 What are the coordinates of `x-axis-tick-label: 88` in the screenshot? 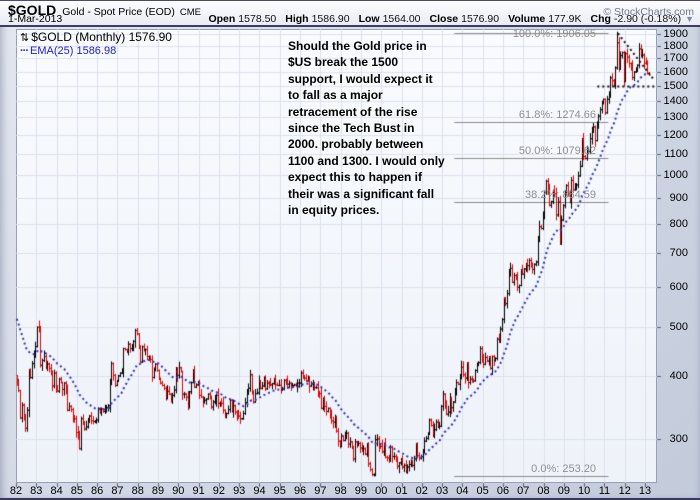 It's located at (137, 491).